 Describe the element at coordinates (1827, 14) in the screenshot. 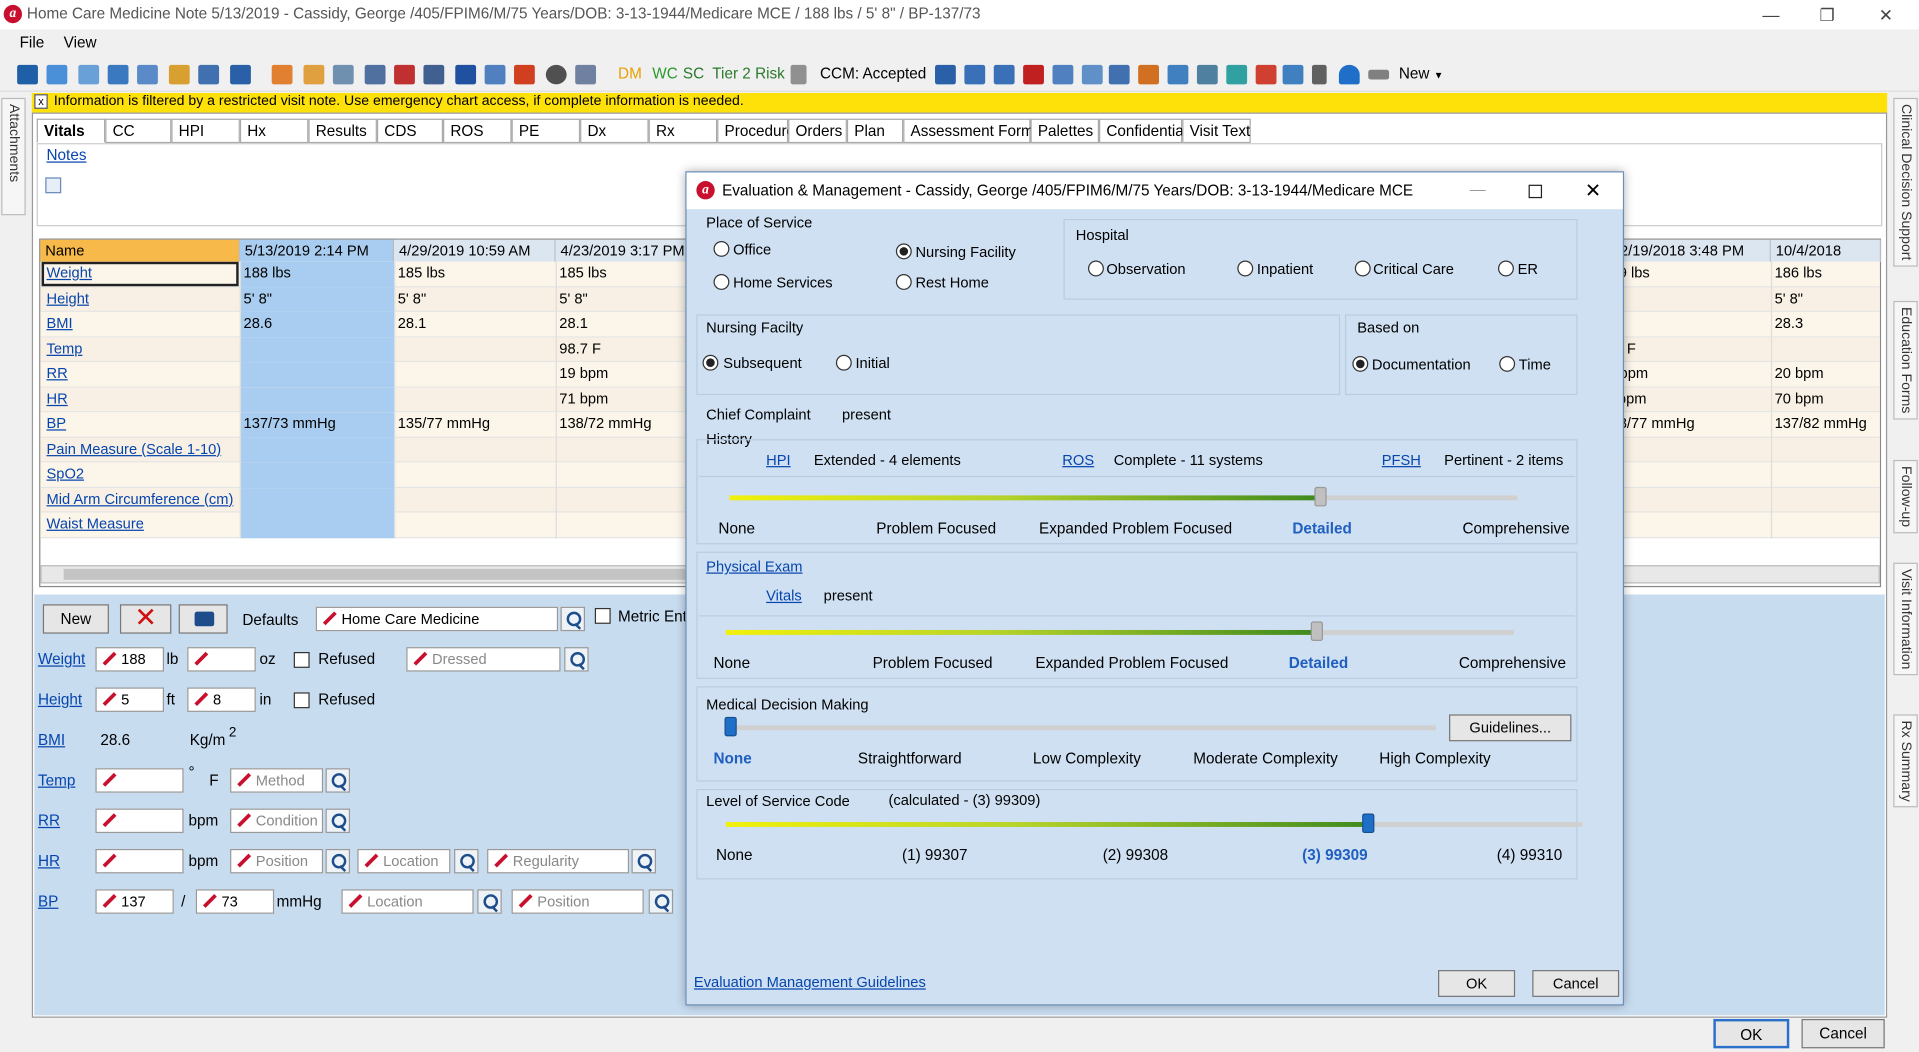

I see `restore-icon: ❐` at that location.